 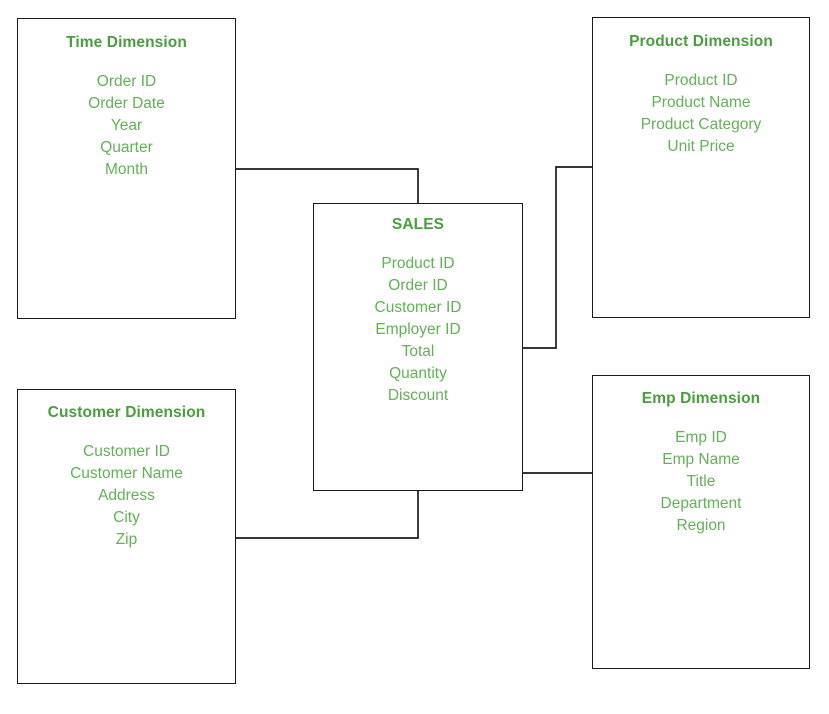 I want to click on field-item: Employer ID, so click(x=418, y=329).